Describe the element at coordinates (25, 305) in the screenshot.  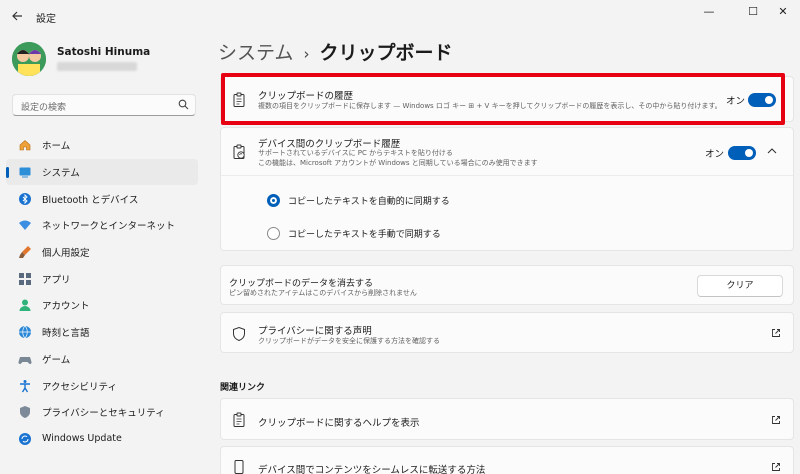
I see `account-icon` at that location.